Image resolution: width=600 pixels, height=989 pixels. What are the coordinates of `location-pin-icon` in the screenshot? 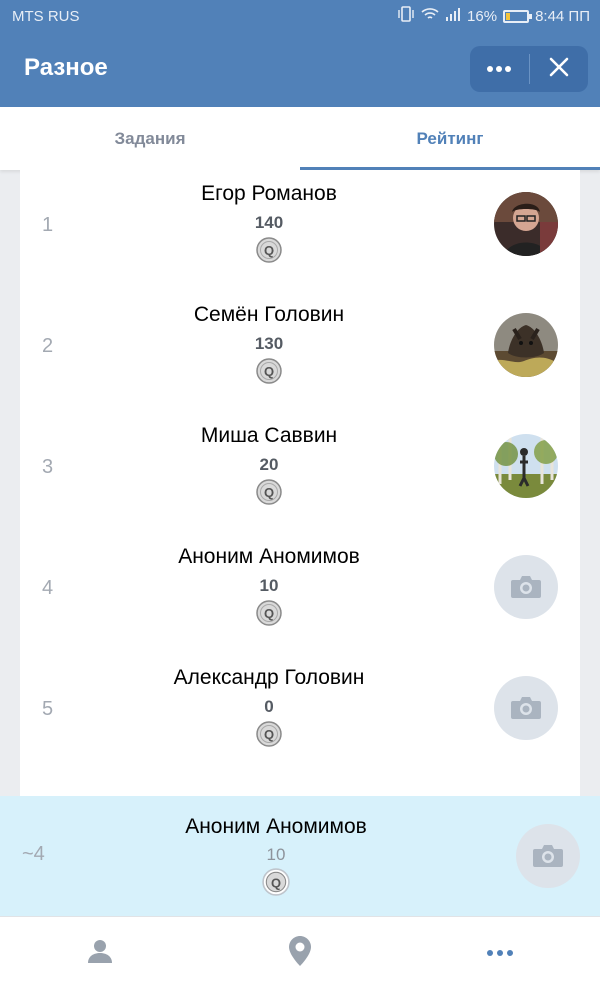 It's located at (300, 953).